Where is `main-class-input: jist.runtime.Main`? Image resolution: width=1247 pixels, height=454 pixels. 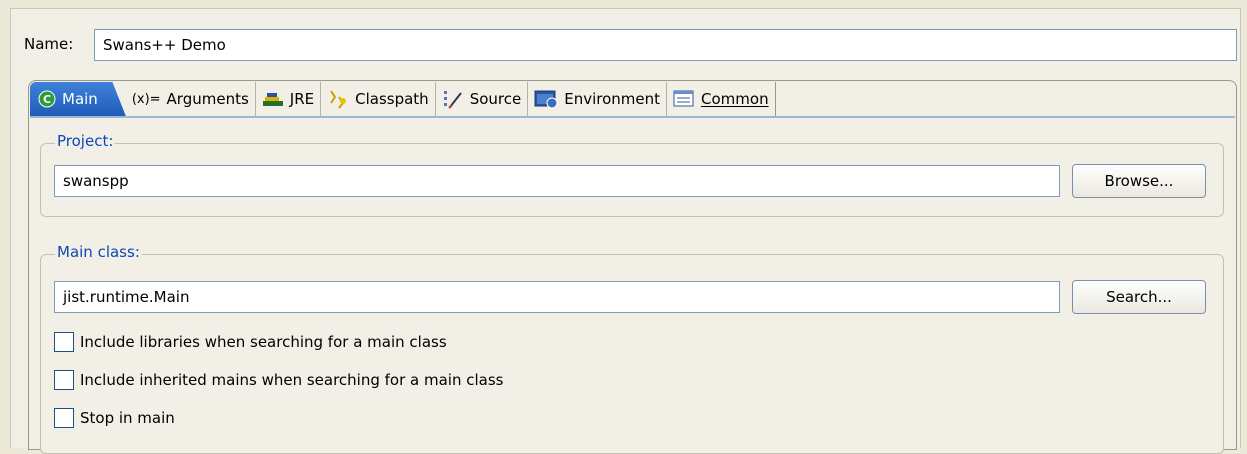 main-class-input: jist.runtime.Main is located at coordinates (557, 297).